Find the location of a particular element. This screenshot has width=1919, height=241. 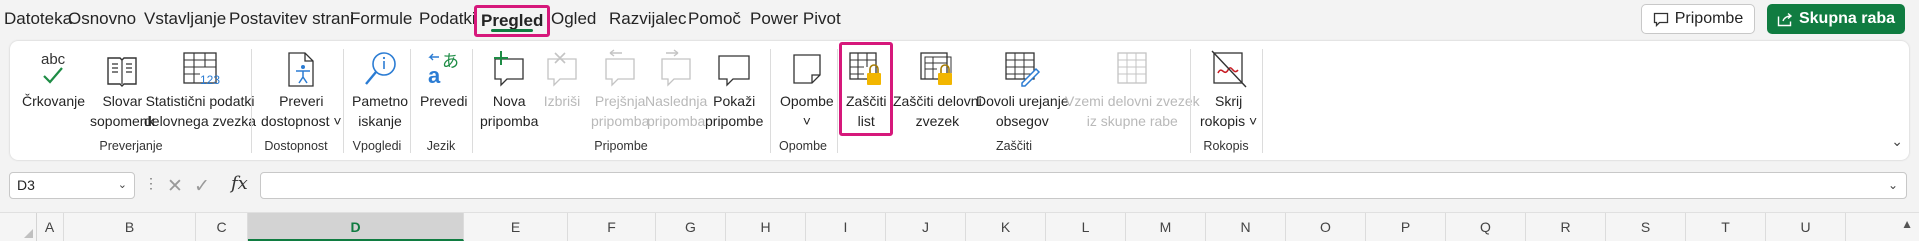

notes-label-2: ˅ is located at coordinates (806, 121).